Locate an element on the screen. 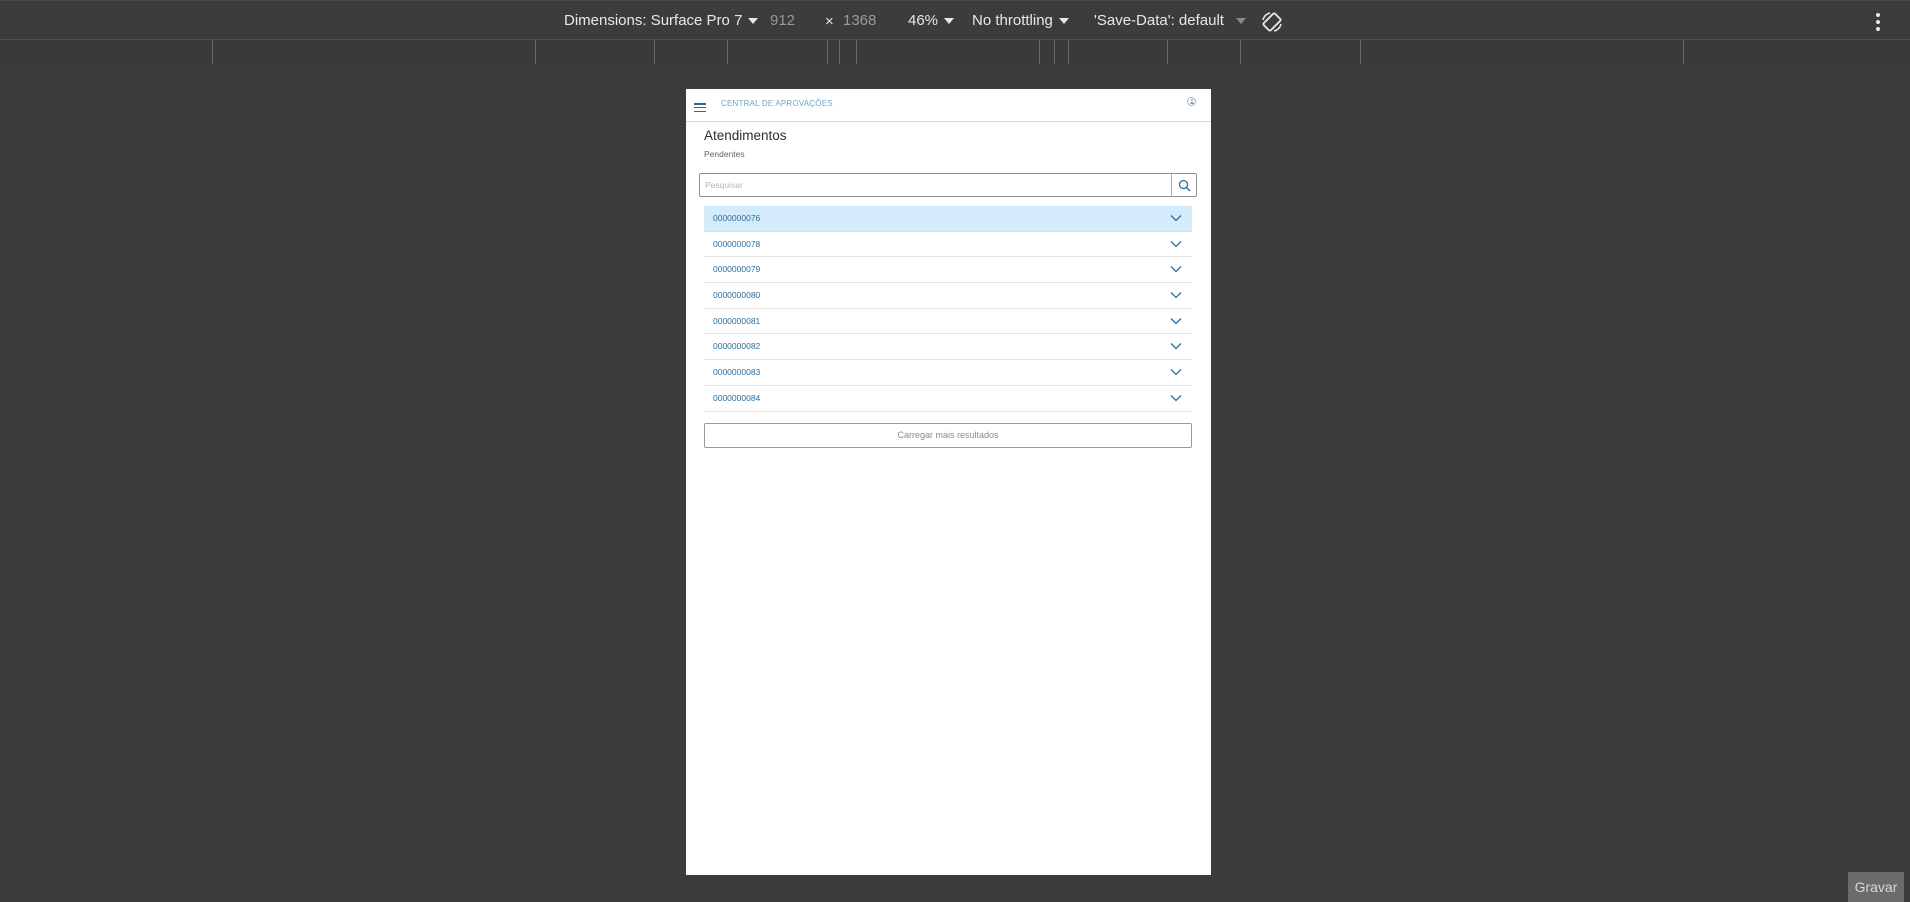  throttling-label: No throttling is located at coordinates (1012, 20).